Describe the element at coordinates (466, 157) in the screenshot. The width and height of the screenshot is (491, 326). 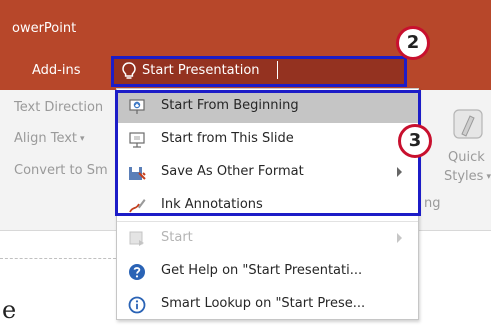
I see `quick-styles-label-1: Quick` at that location.